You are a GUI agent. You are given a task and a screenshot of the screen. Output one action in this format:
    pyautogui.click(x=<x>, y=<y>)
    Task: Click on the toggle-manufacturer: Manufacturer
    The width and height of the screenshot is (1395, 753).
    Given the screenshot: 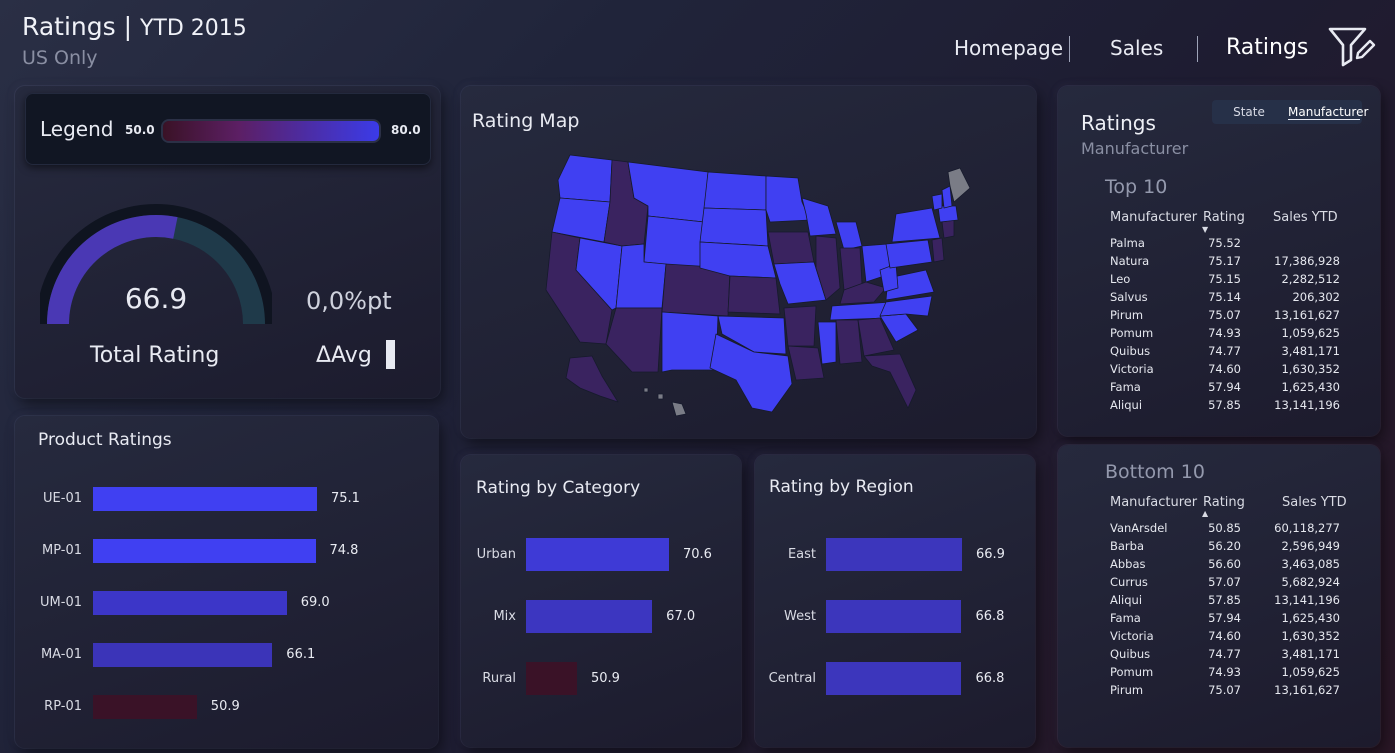 What is the action you would take?
    pyautogui.click(x=1328, y=112)
    